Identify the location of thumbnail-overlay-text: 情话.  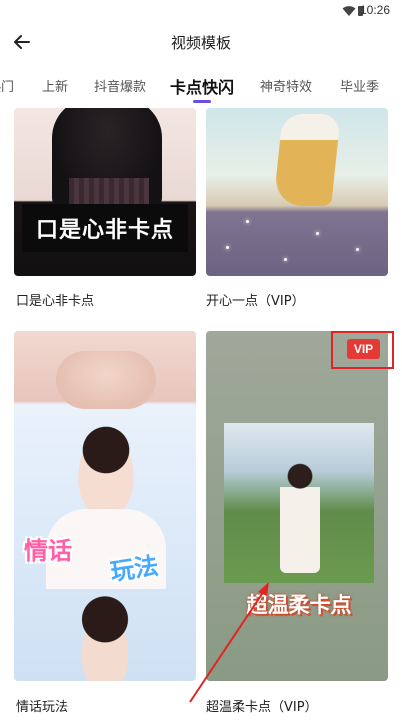
(48, 551).